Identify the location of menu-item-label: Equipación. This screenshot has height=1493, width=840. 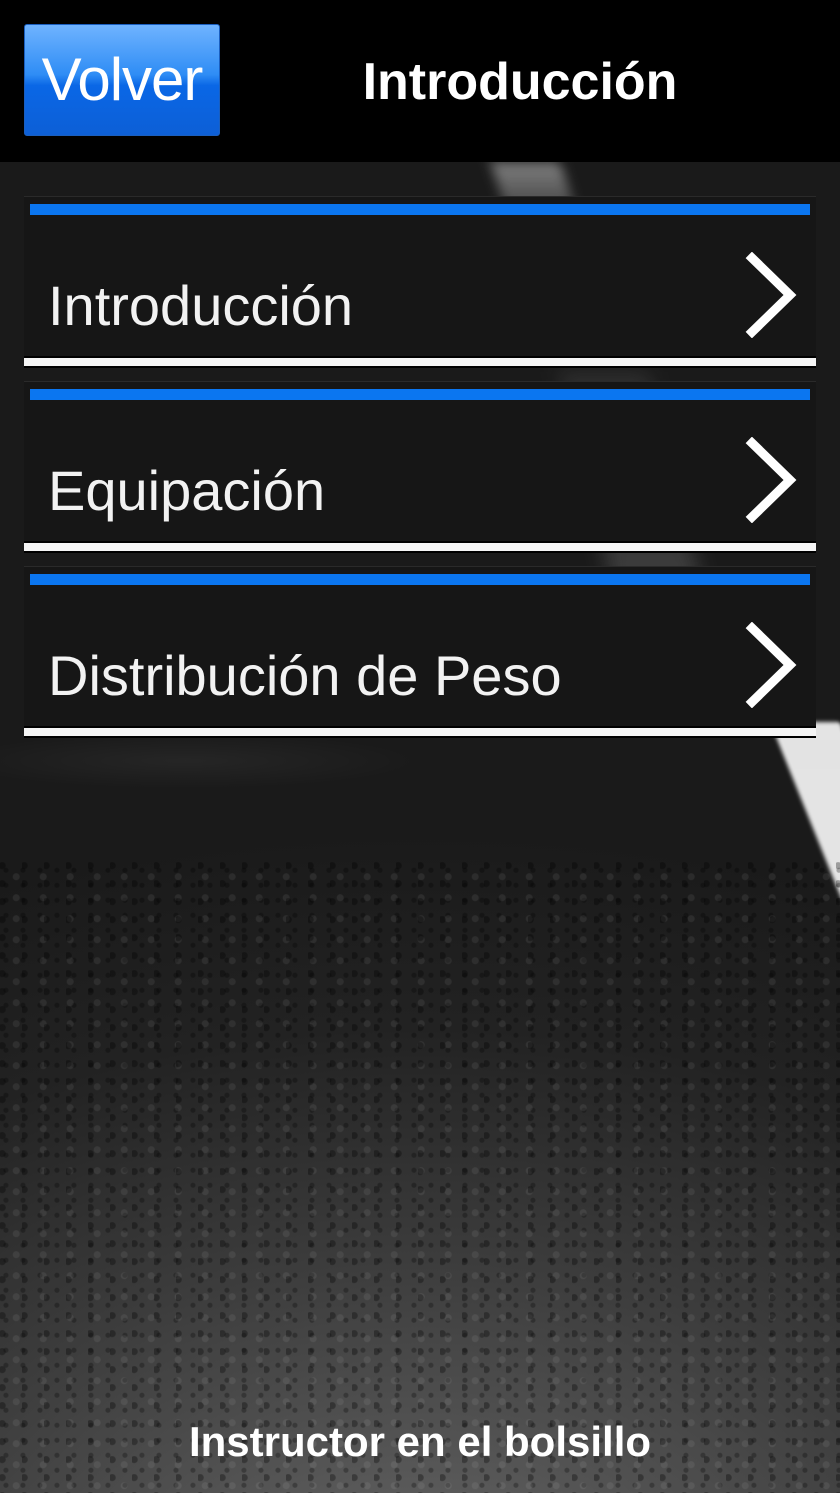
(187, 490).